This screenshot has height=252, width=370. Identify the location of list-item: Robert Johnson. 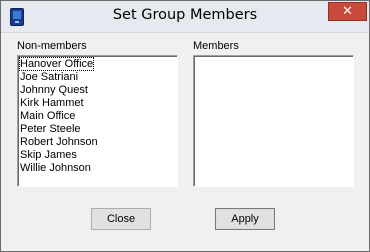
(97, 142).